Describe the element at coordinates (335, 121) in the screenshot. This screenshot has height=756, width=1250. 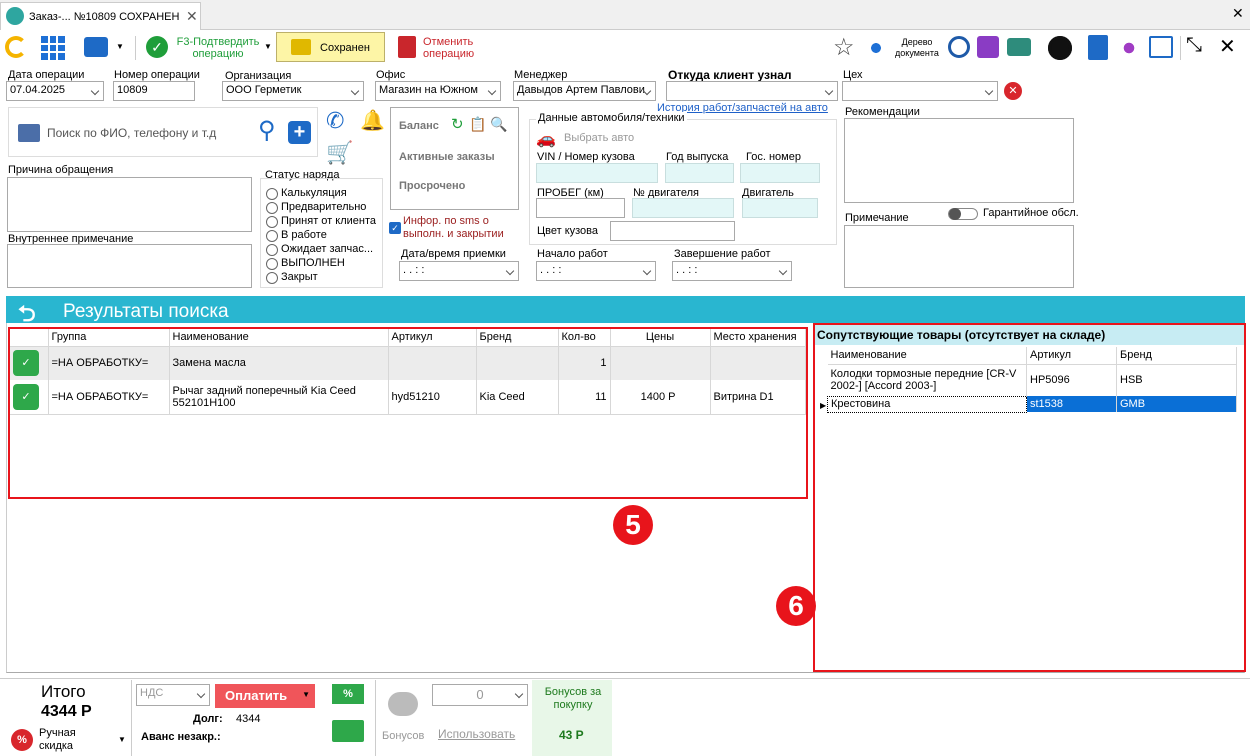
I see `phone-icon: ✆` at that location.